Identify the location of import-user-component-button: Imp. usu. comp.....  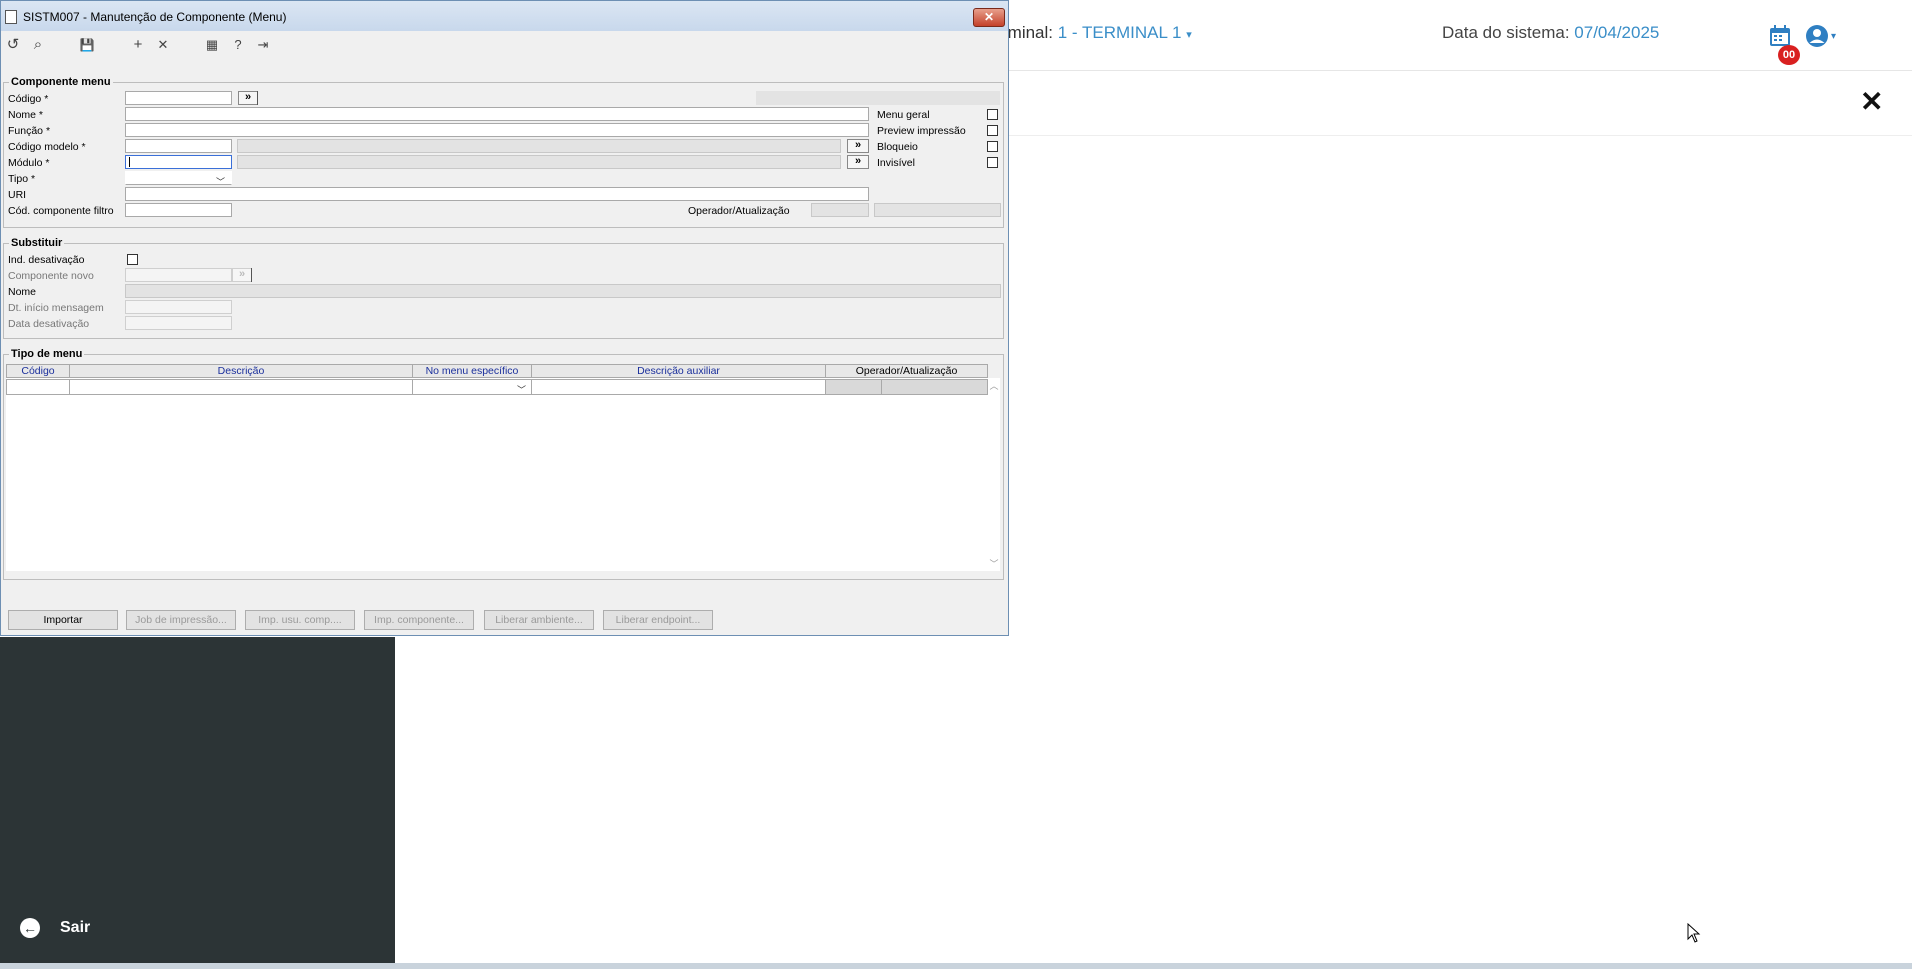
(300, 620).